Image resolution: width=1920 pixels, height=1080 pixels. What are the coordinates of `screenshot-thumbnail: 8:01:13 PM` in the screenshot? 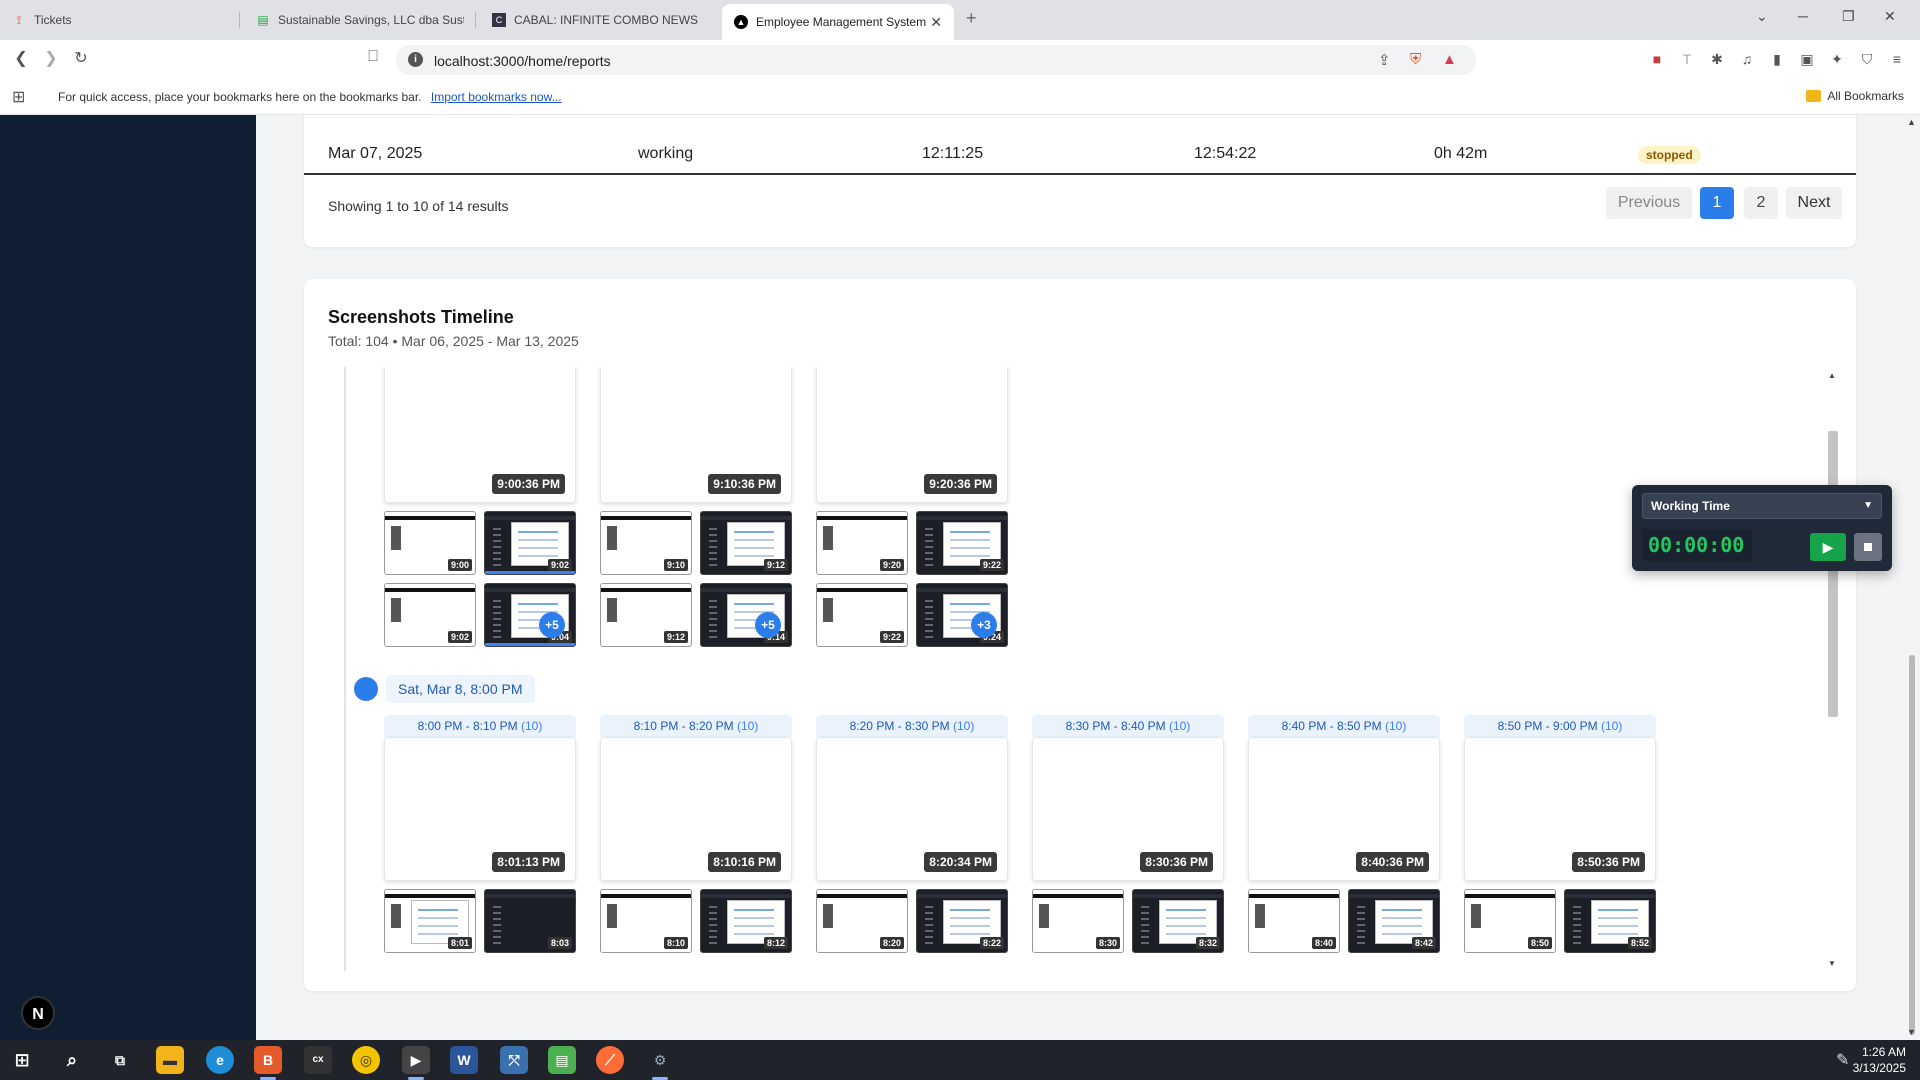 It's located at (480, 809).